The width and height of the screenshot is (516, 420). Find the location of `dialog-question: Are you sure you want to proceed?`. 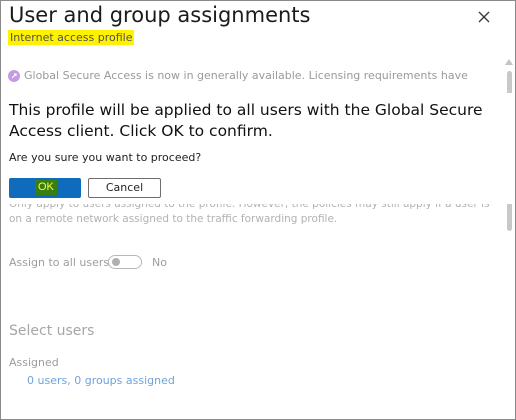

dialog-question: Are you sure you want to proceed? is located at coordinates (105, 157).